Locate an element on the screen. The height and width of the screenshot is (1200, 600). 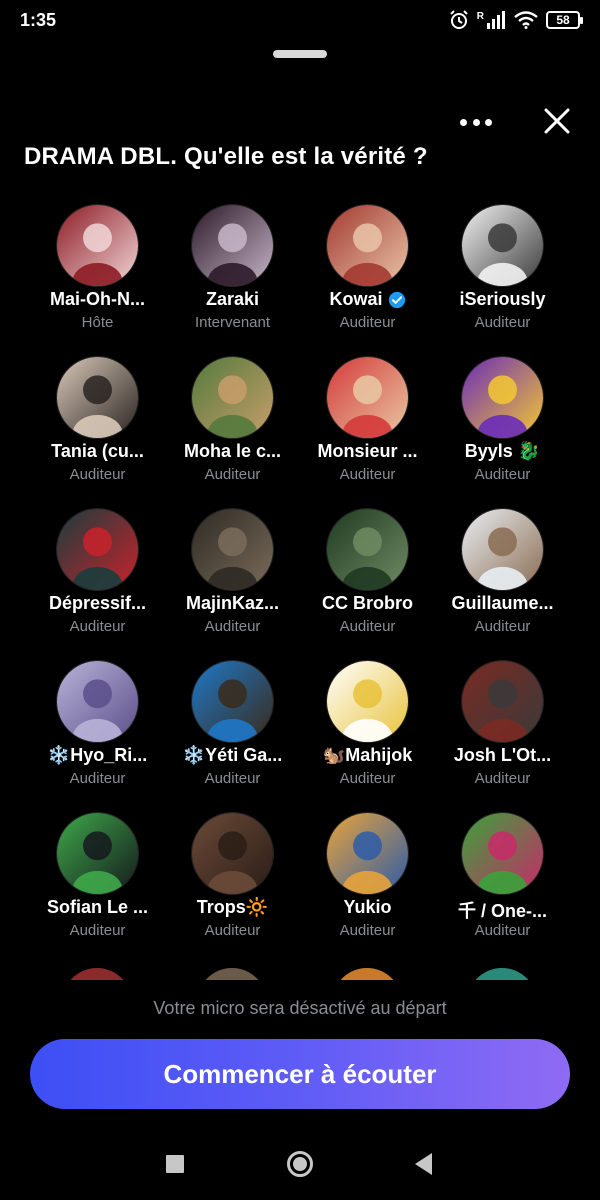
participant-card: Moha le c... Auditeur is located at coordinates (232, 426).